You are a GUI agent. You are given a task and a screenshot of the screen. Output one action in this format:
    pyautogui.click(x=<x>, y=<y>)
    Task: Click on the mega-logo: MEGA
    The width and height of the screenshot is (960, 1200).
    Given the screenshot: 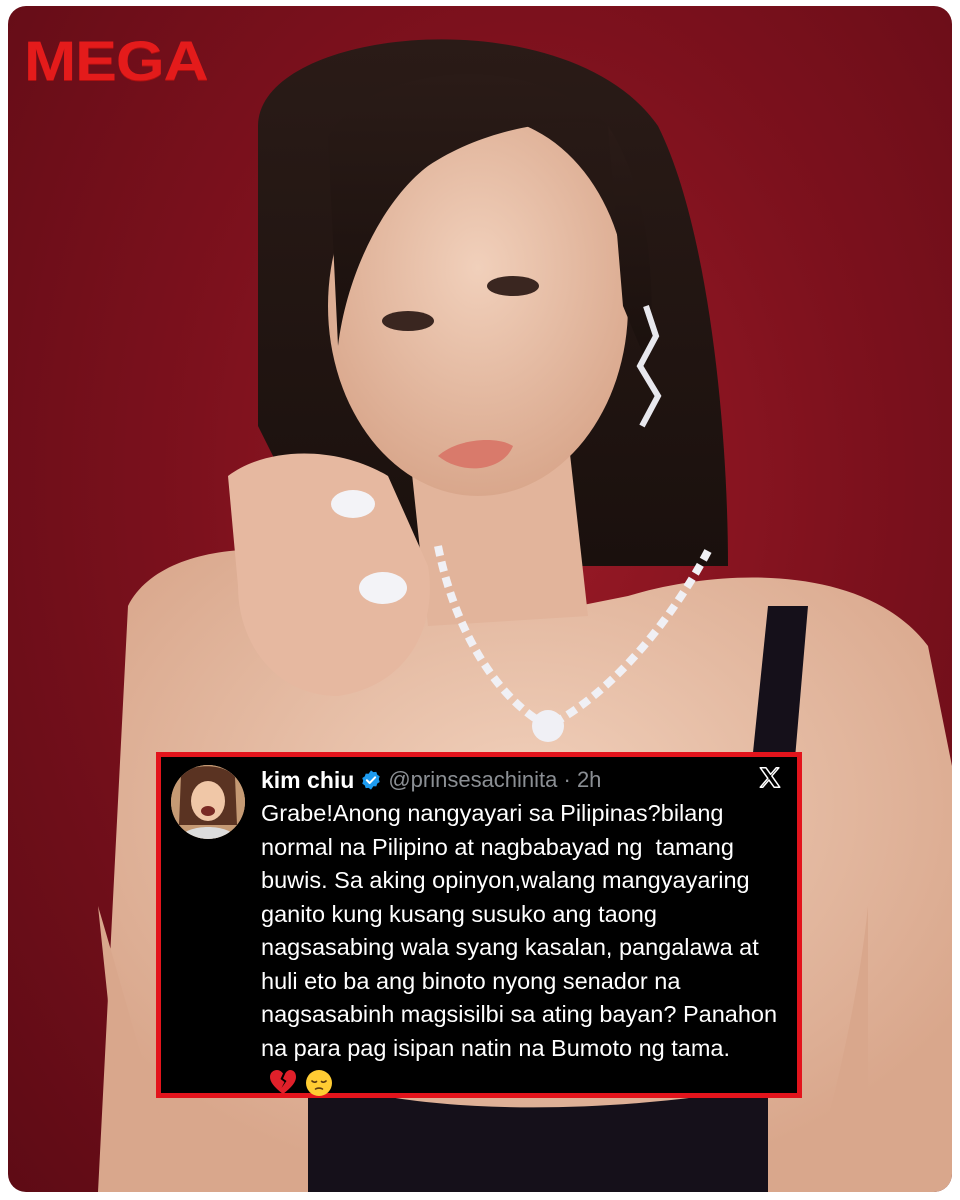 What is the action you would take?
    pyautogui.click(x=116, y=60)
    